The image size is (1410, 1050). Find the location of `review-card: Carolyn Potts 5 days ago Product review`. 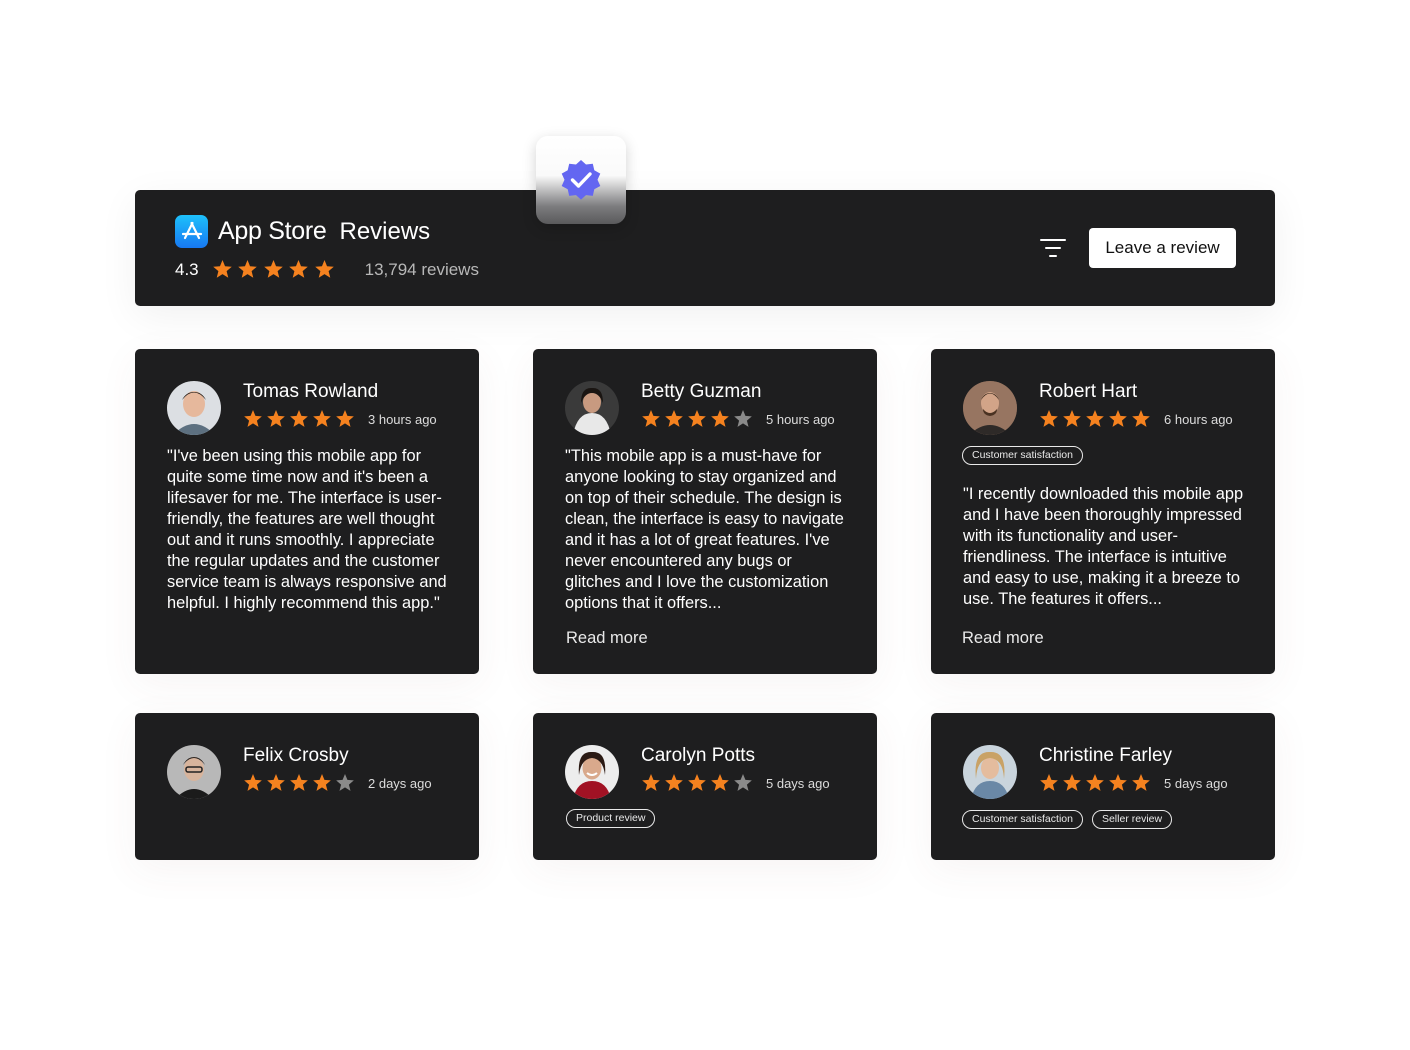

review-card: Carolyn Potts 5 days ago Product review is located at coordinates (705, 786).